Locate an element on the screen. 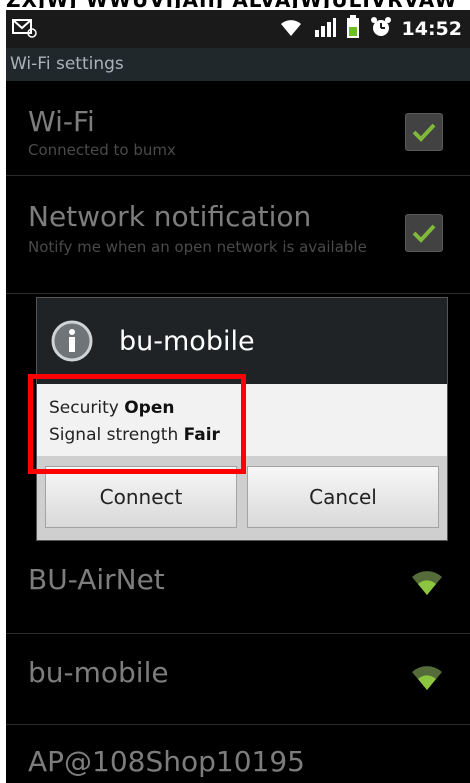  dialog-header: bu-mobile is located at coordinates (242, 341).